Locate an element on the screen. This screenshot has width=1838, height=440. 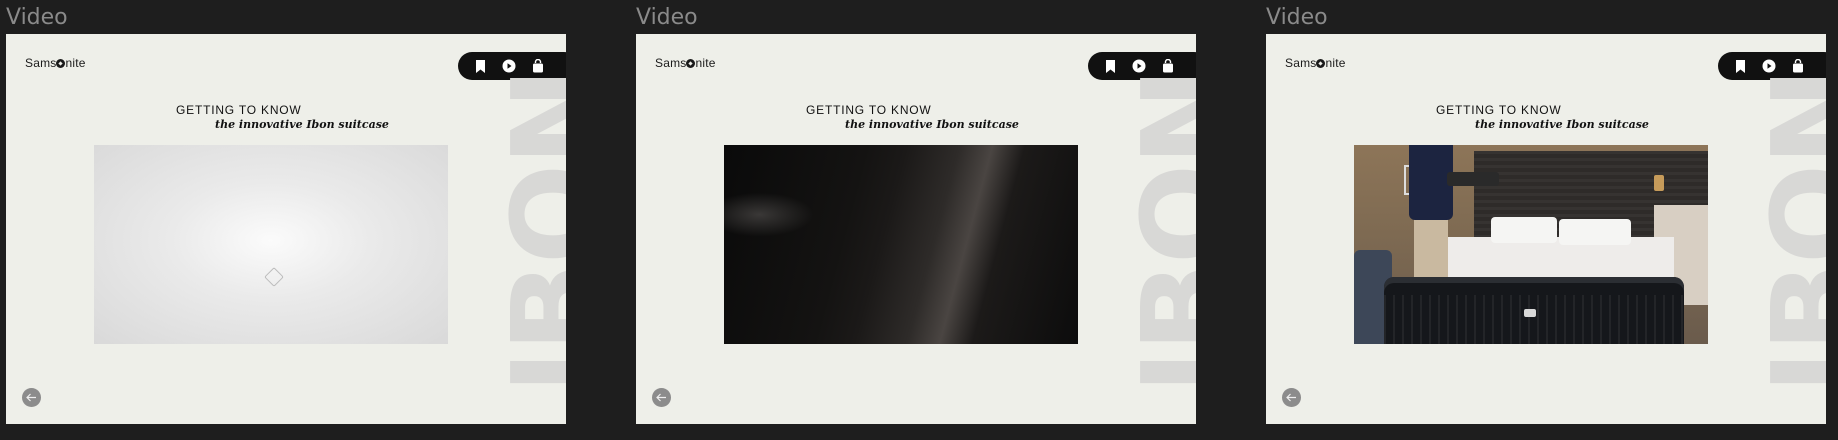
video-scene-lamp is located at coordinates (1659, 183).